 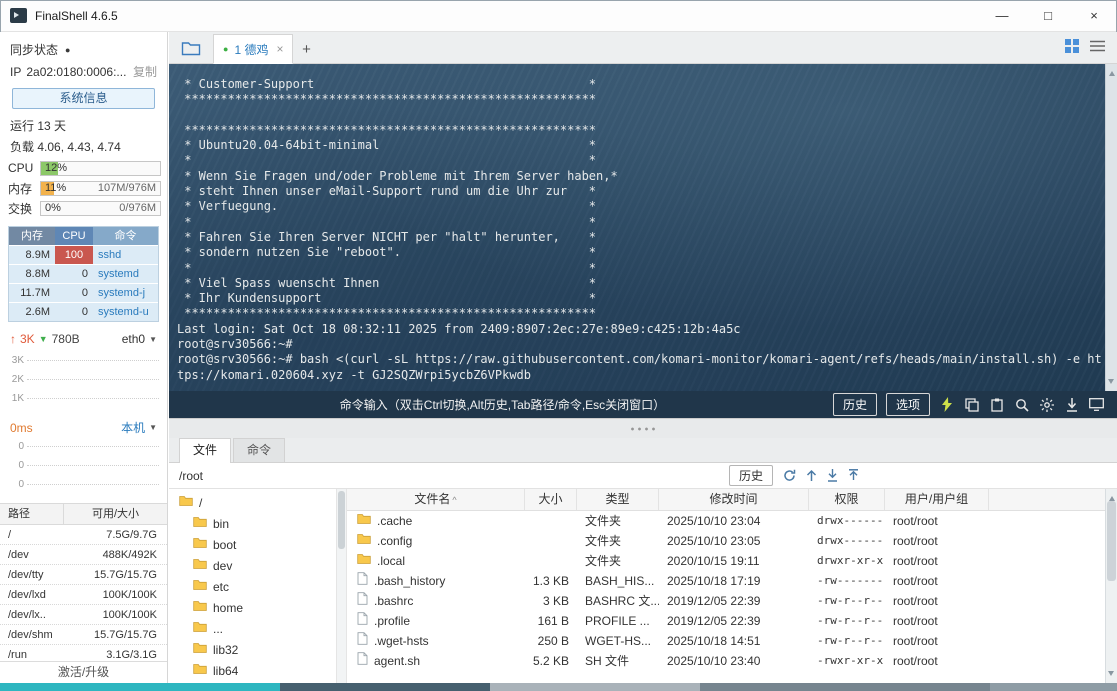 What do you see at coordinates (279, 49) in the screenshot?
I see `tab-close-icon: ×` at bounding box center [279, 49].